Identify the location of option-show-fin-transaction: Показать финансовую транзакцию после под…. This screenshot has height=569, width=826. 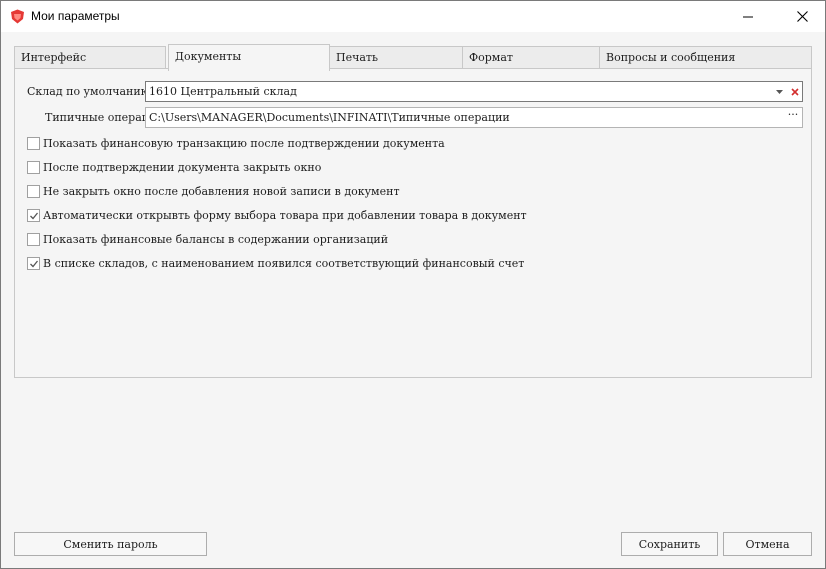
(236, 143).